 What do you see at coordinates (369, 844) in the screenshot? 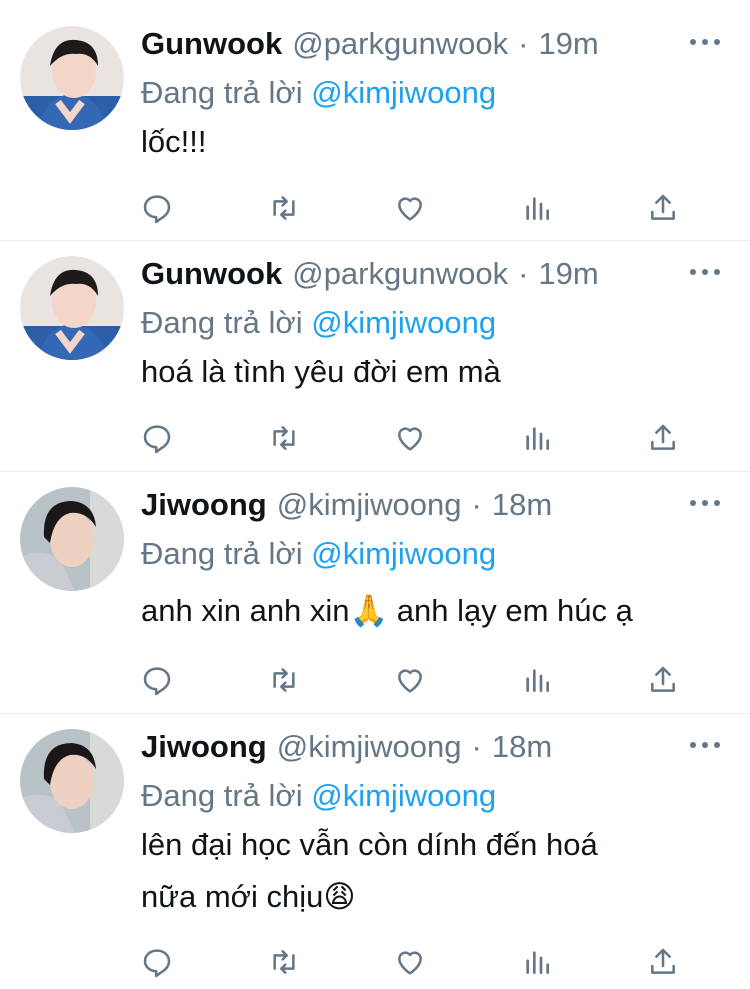
I see `tweet-text-line: lên đại học vẫn còn dính đến hoá` at bounding box center [369, 844].